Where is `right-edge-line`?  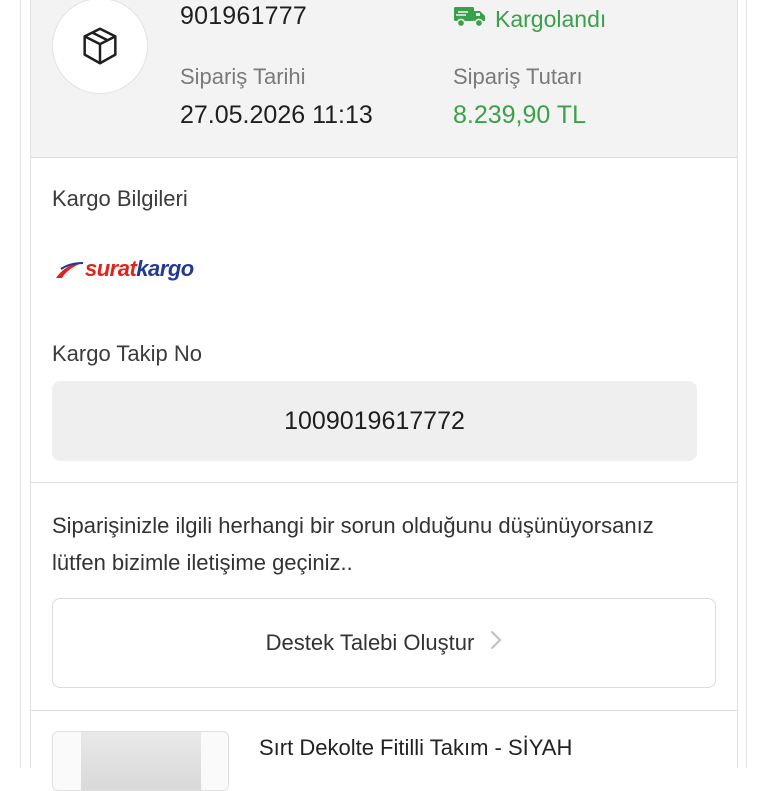 right-edge-line is located at coordinates (746, 384).